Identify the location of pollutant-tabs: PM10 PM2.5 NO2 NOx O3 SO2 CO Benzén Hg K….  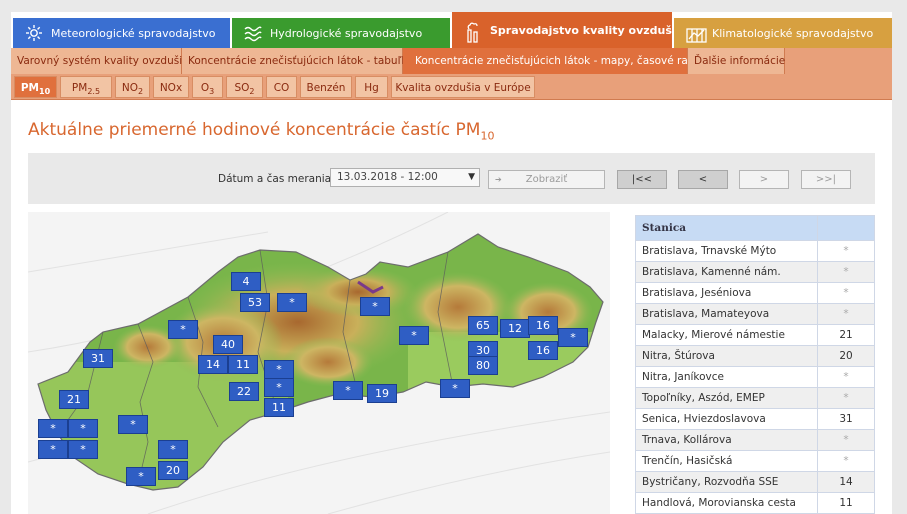
(451, 87).